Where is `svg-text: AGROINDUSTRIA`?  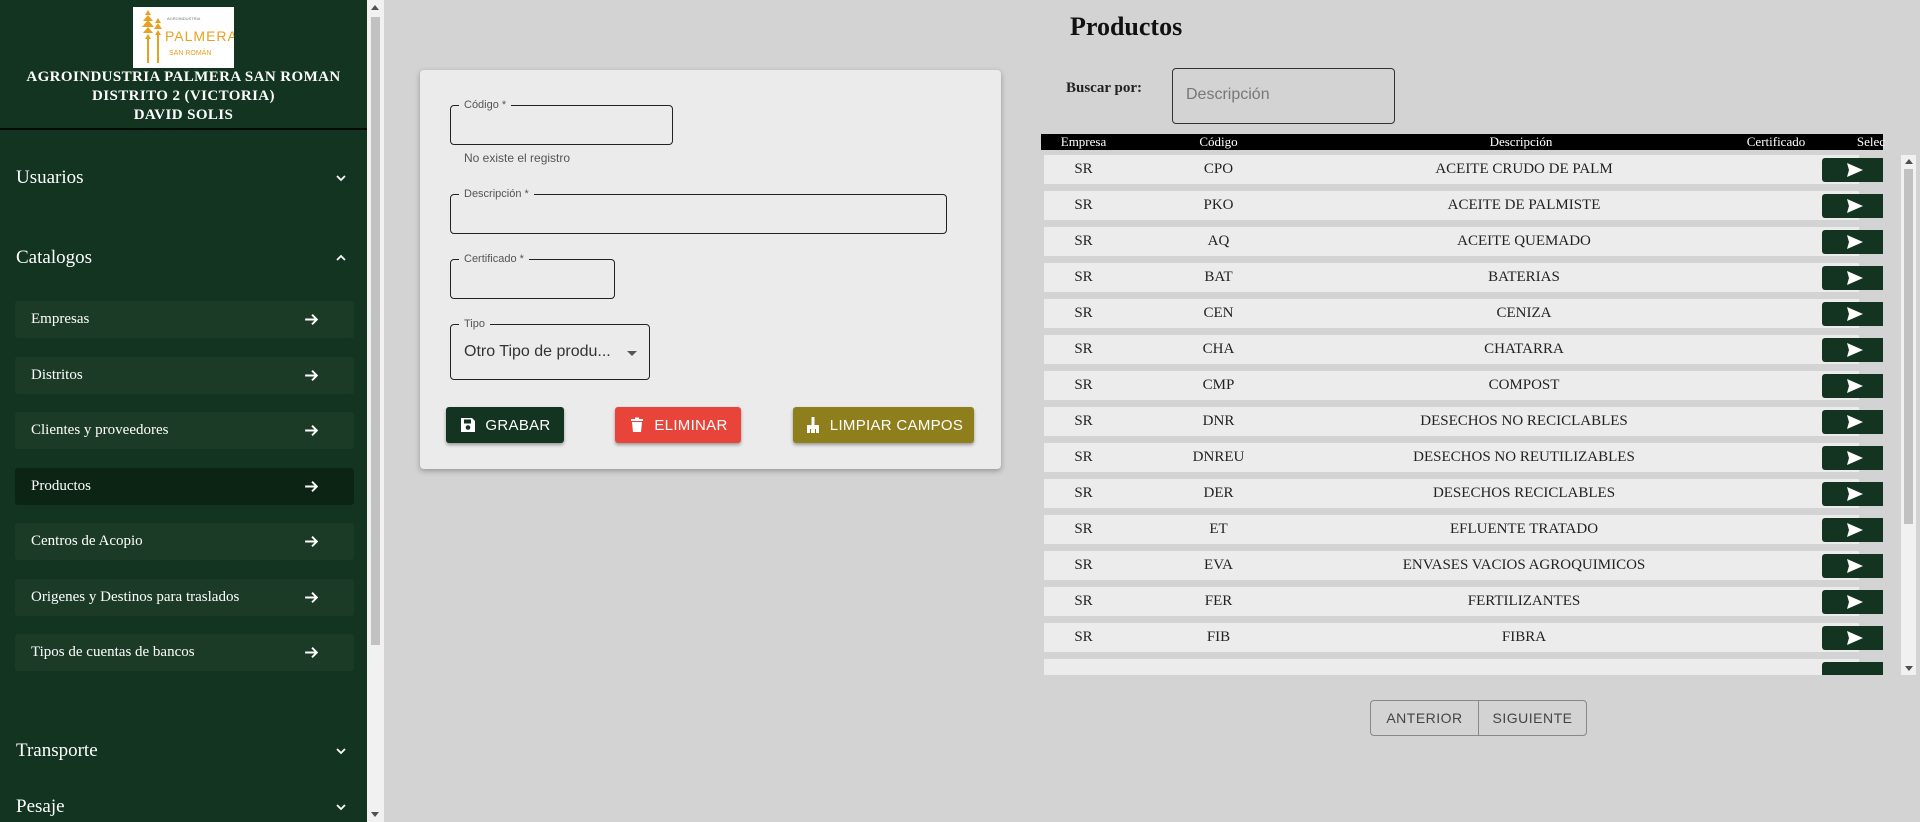
svg-text: AGROINDUSTRIA is located at coordinates (184, 18).